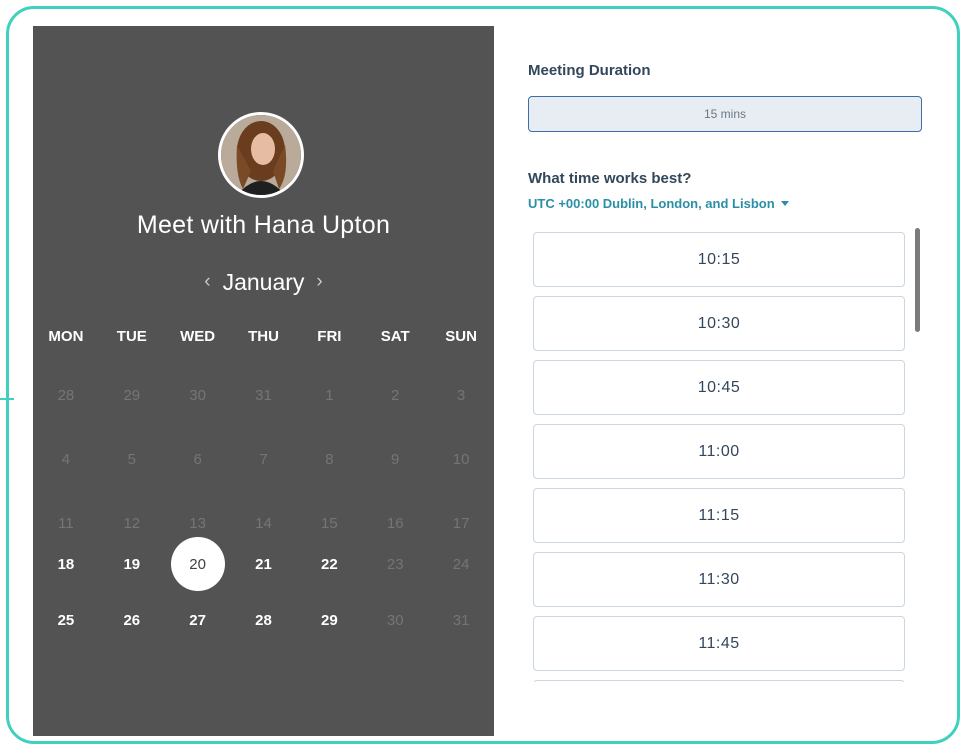  Describe the element at coordinates (719, 681) in the screenshot. I see `time-slot-button` at that location.